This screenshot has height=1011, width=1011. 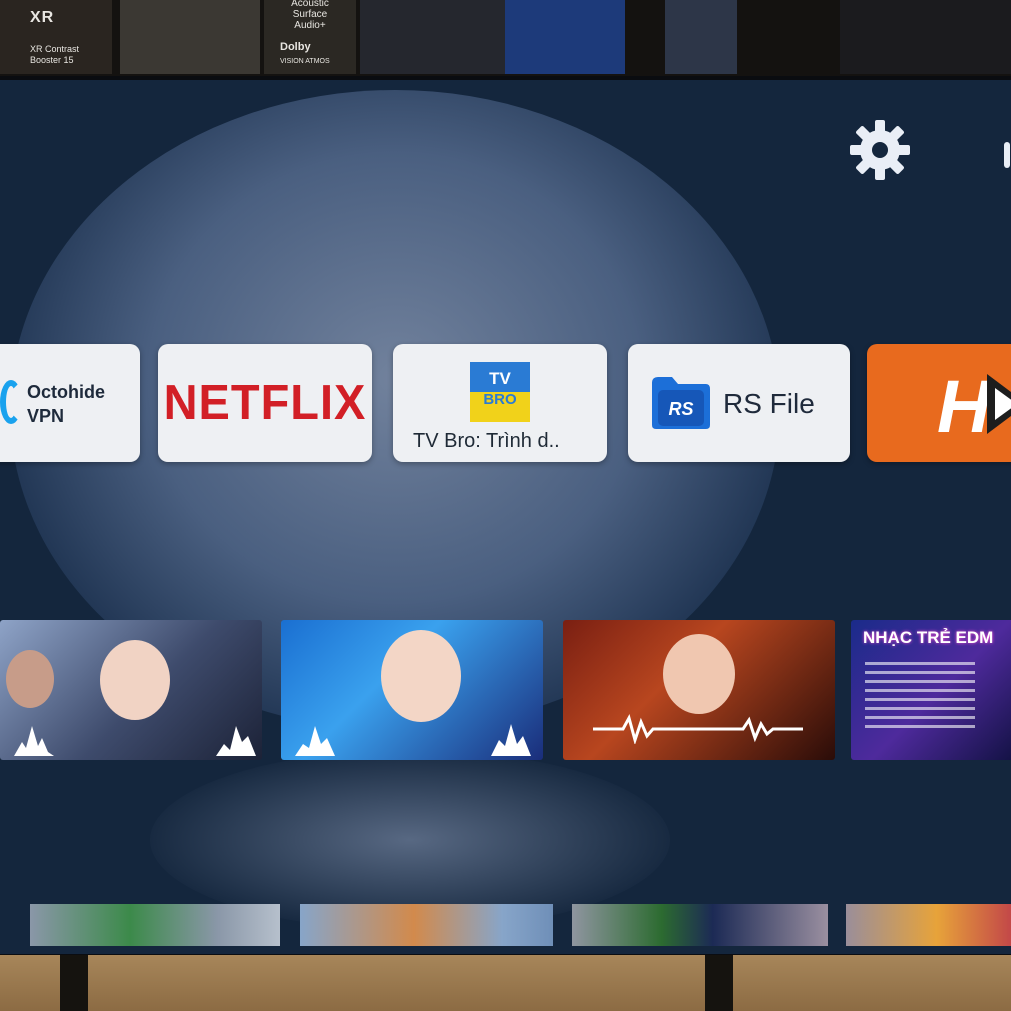 I want to click on product-box-small, so click(x=701, y=37).